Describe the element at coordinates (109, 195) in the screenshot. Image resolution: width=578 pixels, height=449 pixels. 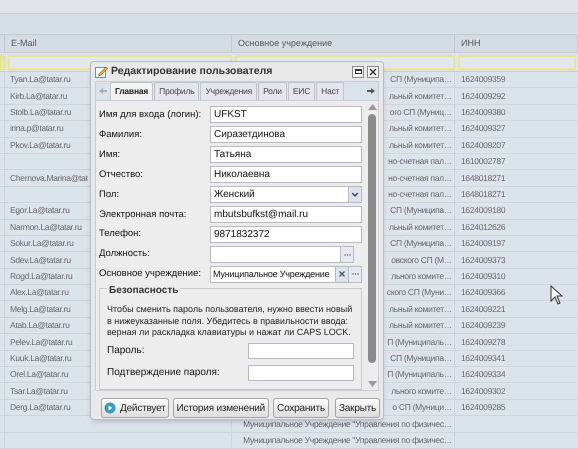
I see `field-label: Пол:` at that location.